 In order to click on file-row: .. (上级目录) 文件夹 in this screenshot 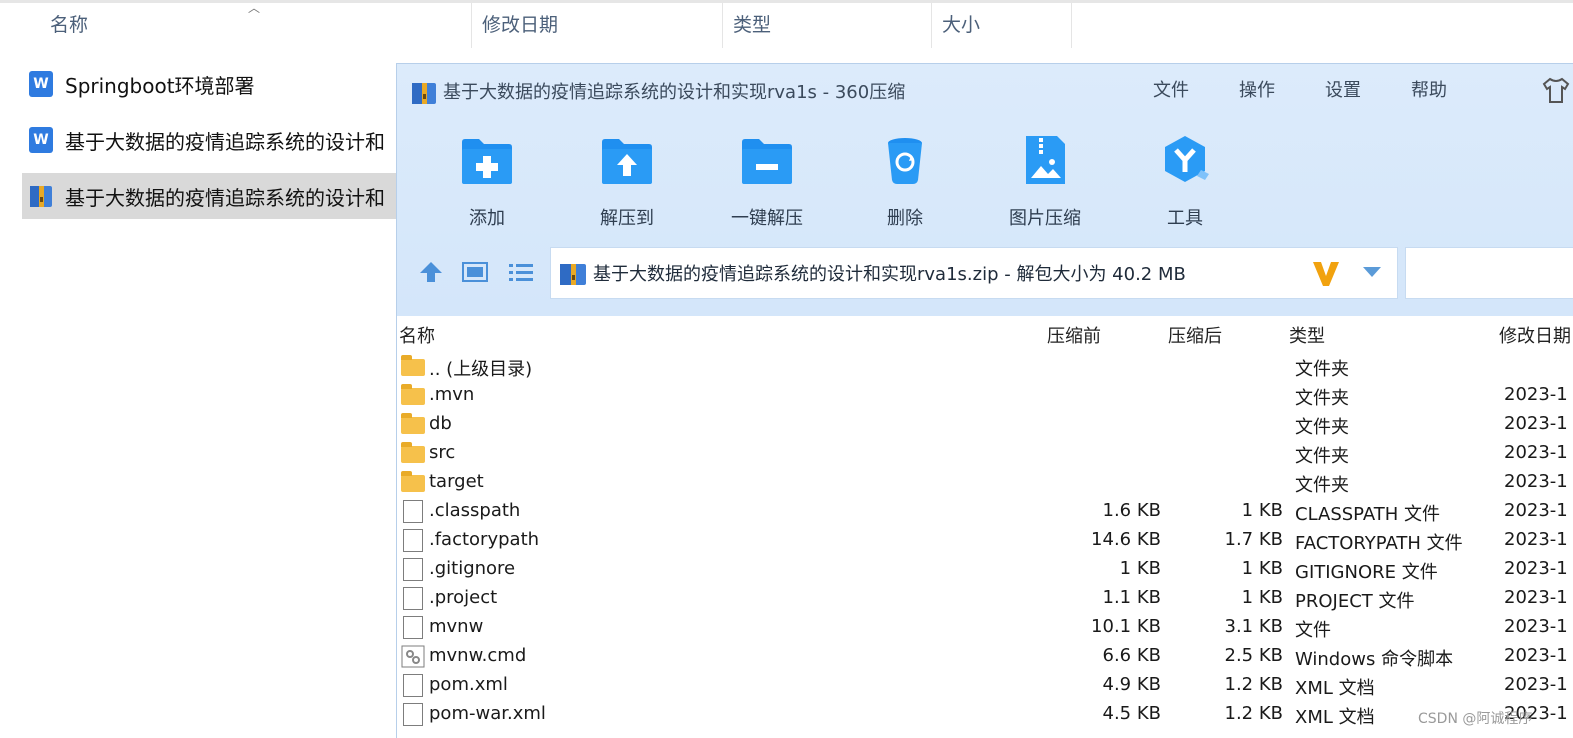, I will do `click(985, 366)`.